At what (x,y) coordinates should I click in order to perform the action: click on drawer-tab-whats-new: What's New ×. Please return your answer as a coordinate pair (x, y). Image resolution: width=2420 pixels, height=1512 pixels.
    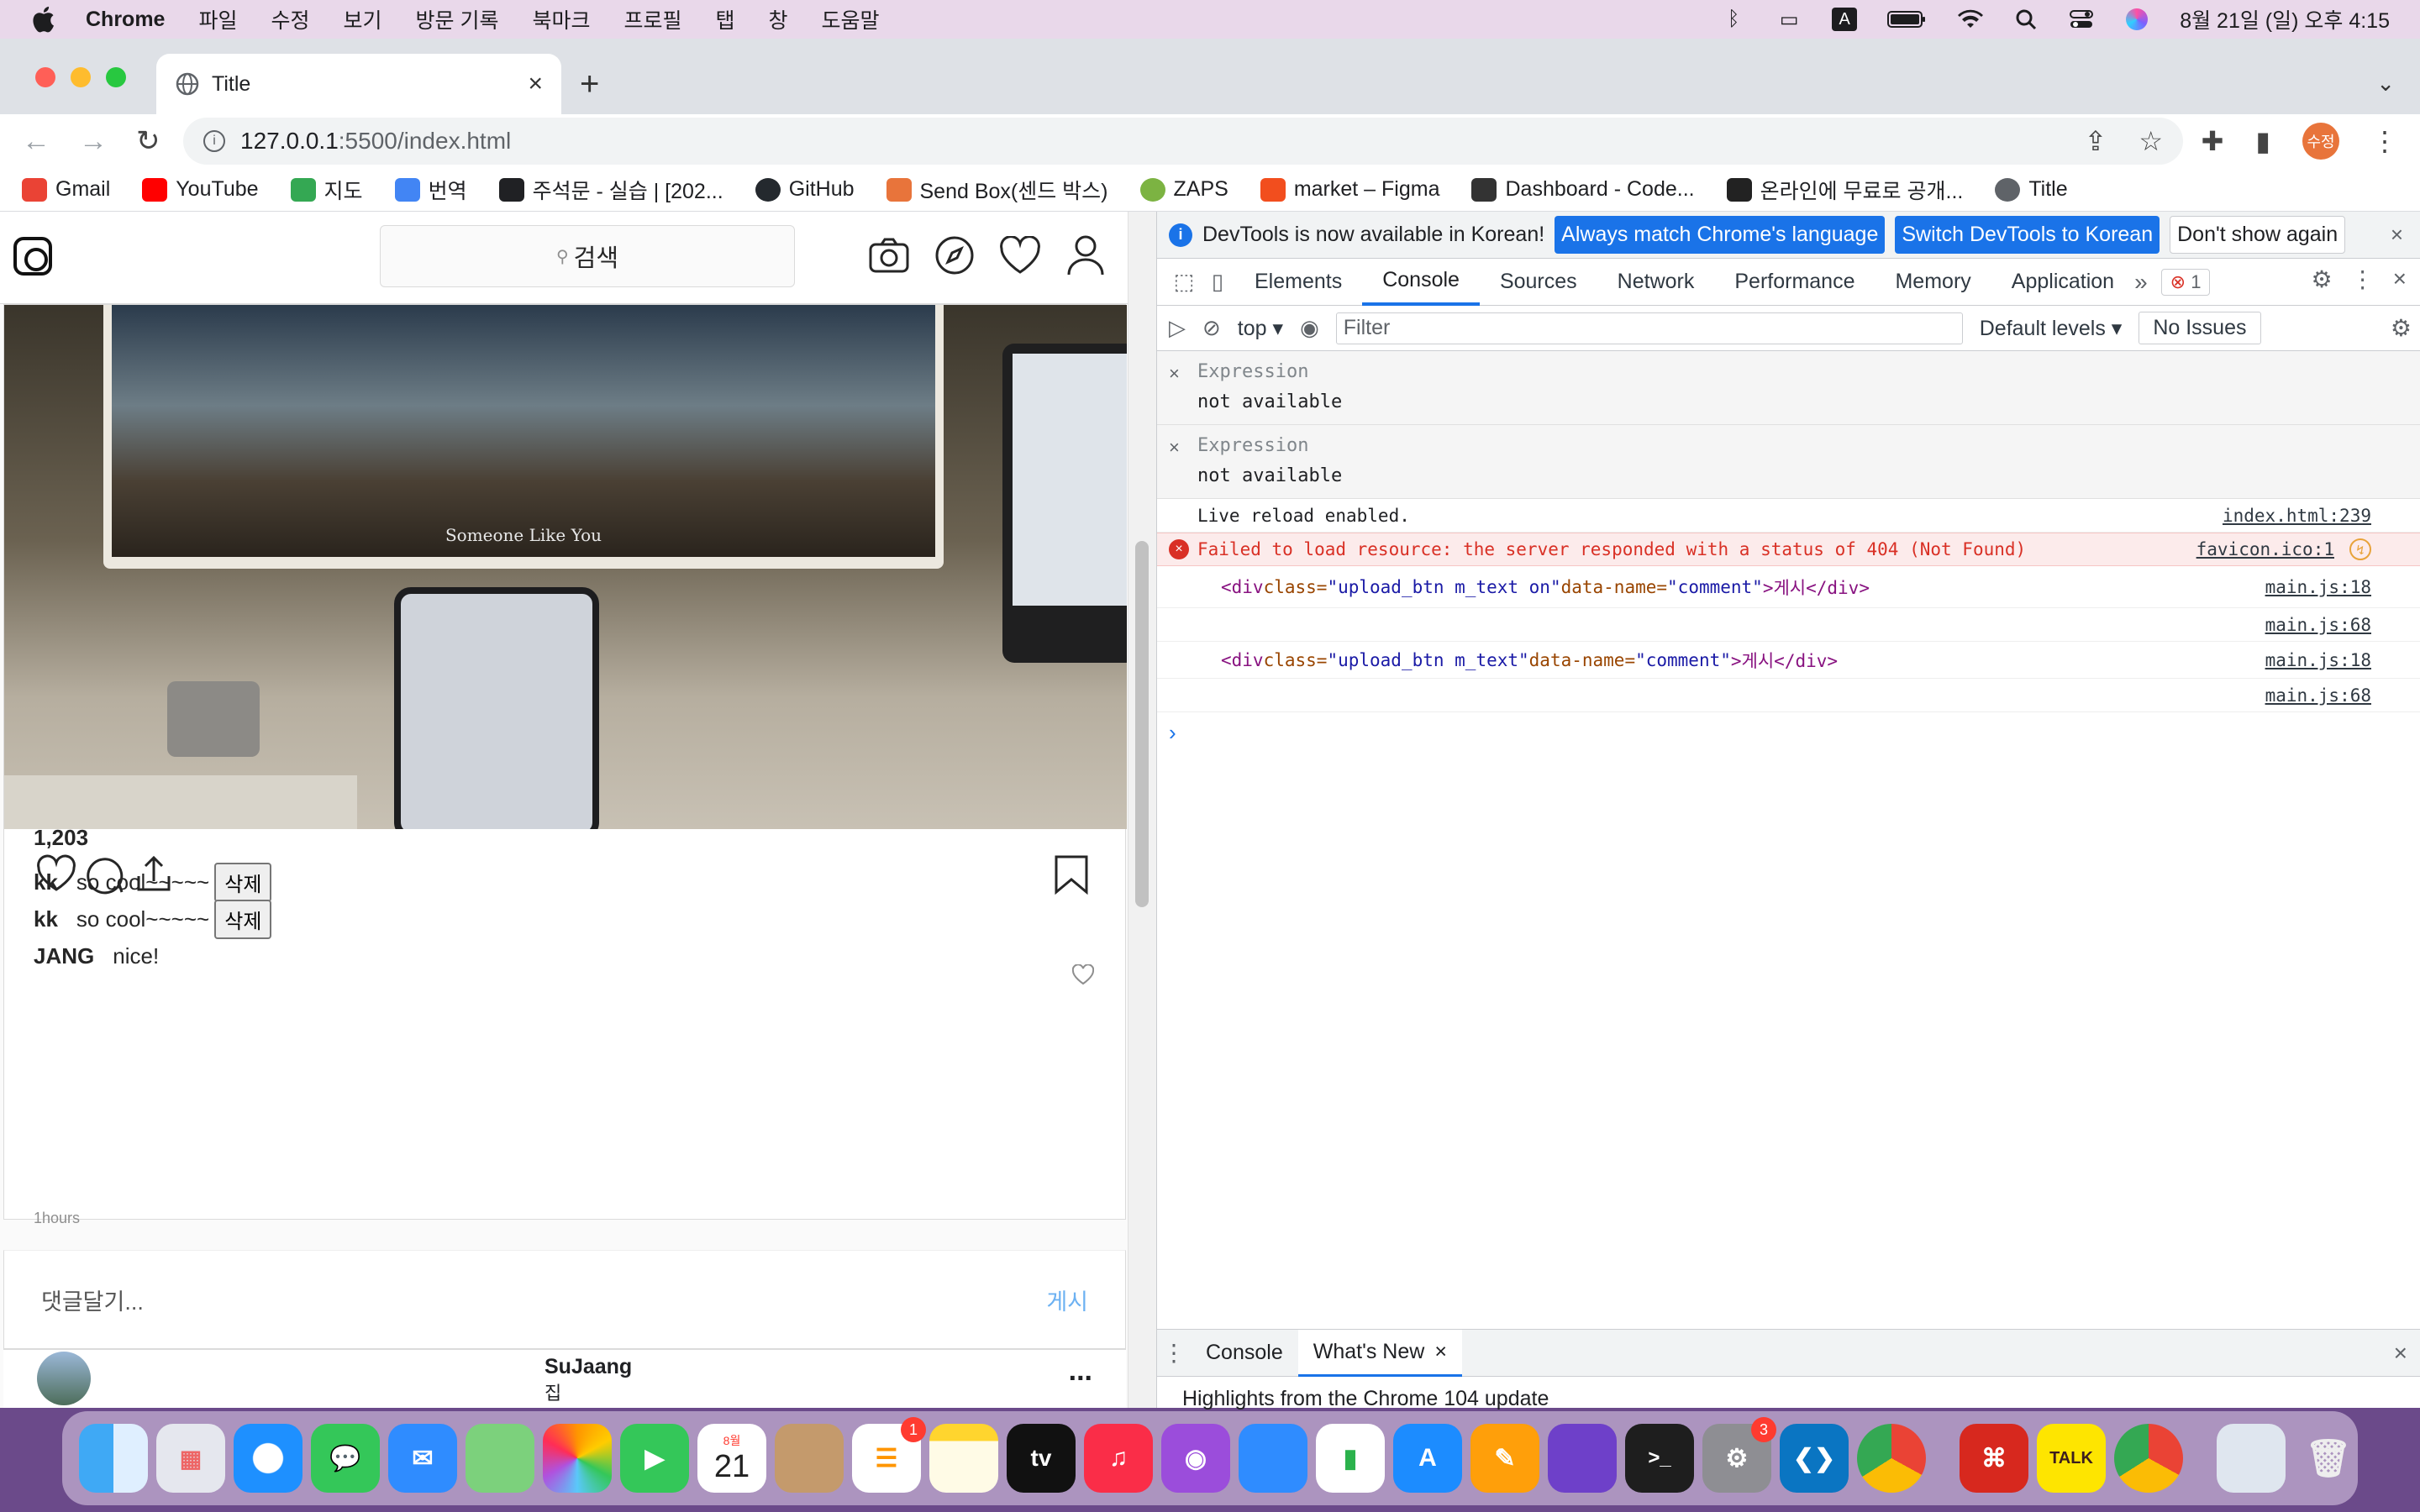
    Looking at the image, I should click on (1379, 1353).